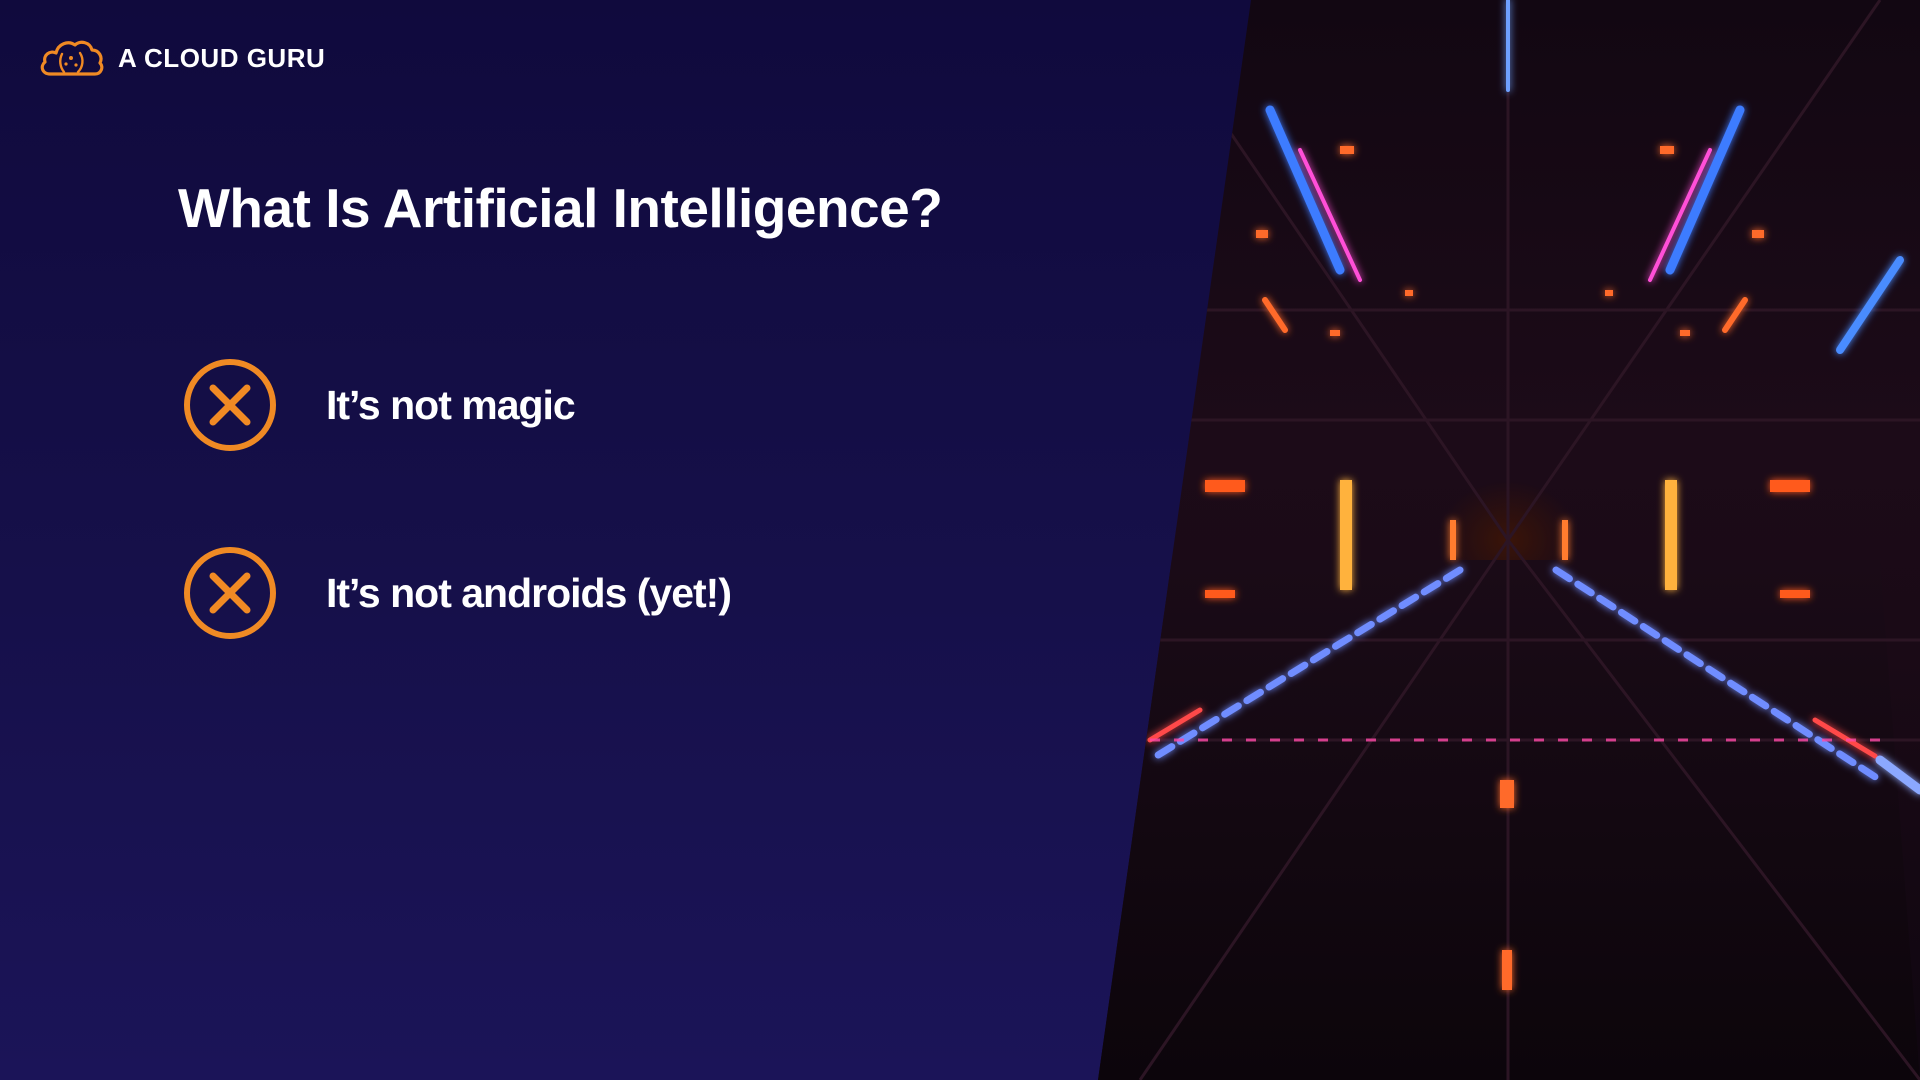 Image resolution: width=1920 pixels, height=1080 pixels. I want to click on slide-title: What Is Artificial Intelligence?, so click(560, 208).